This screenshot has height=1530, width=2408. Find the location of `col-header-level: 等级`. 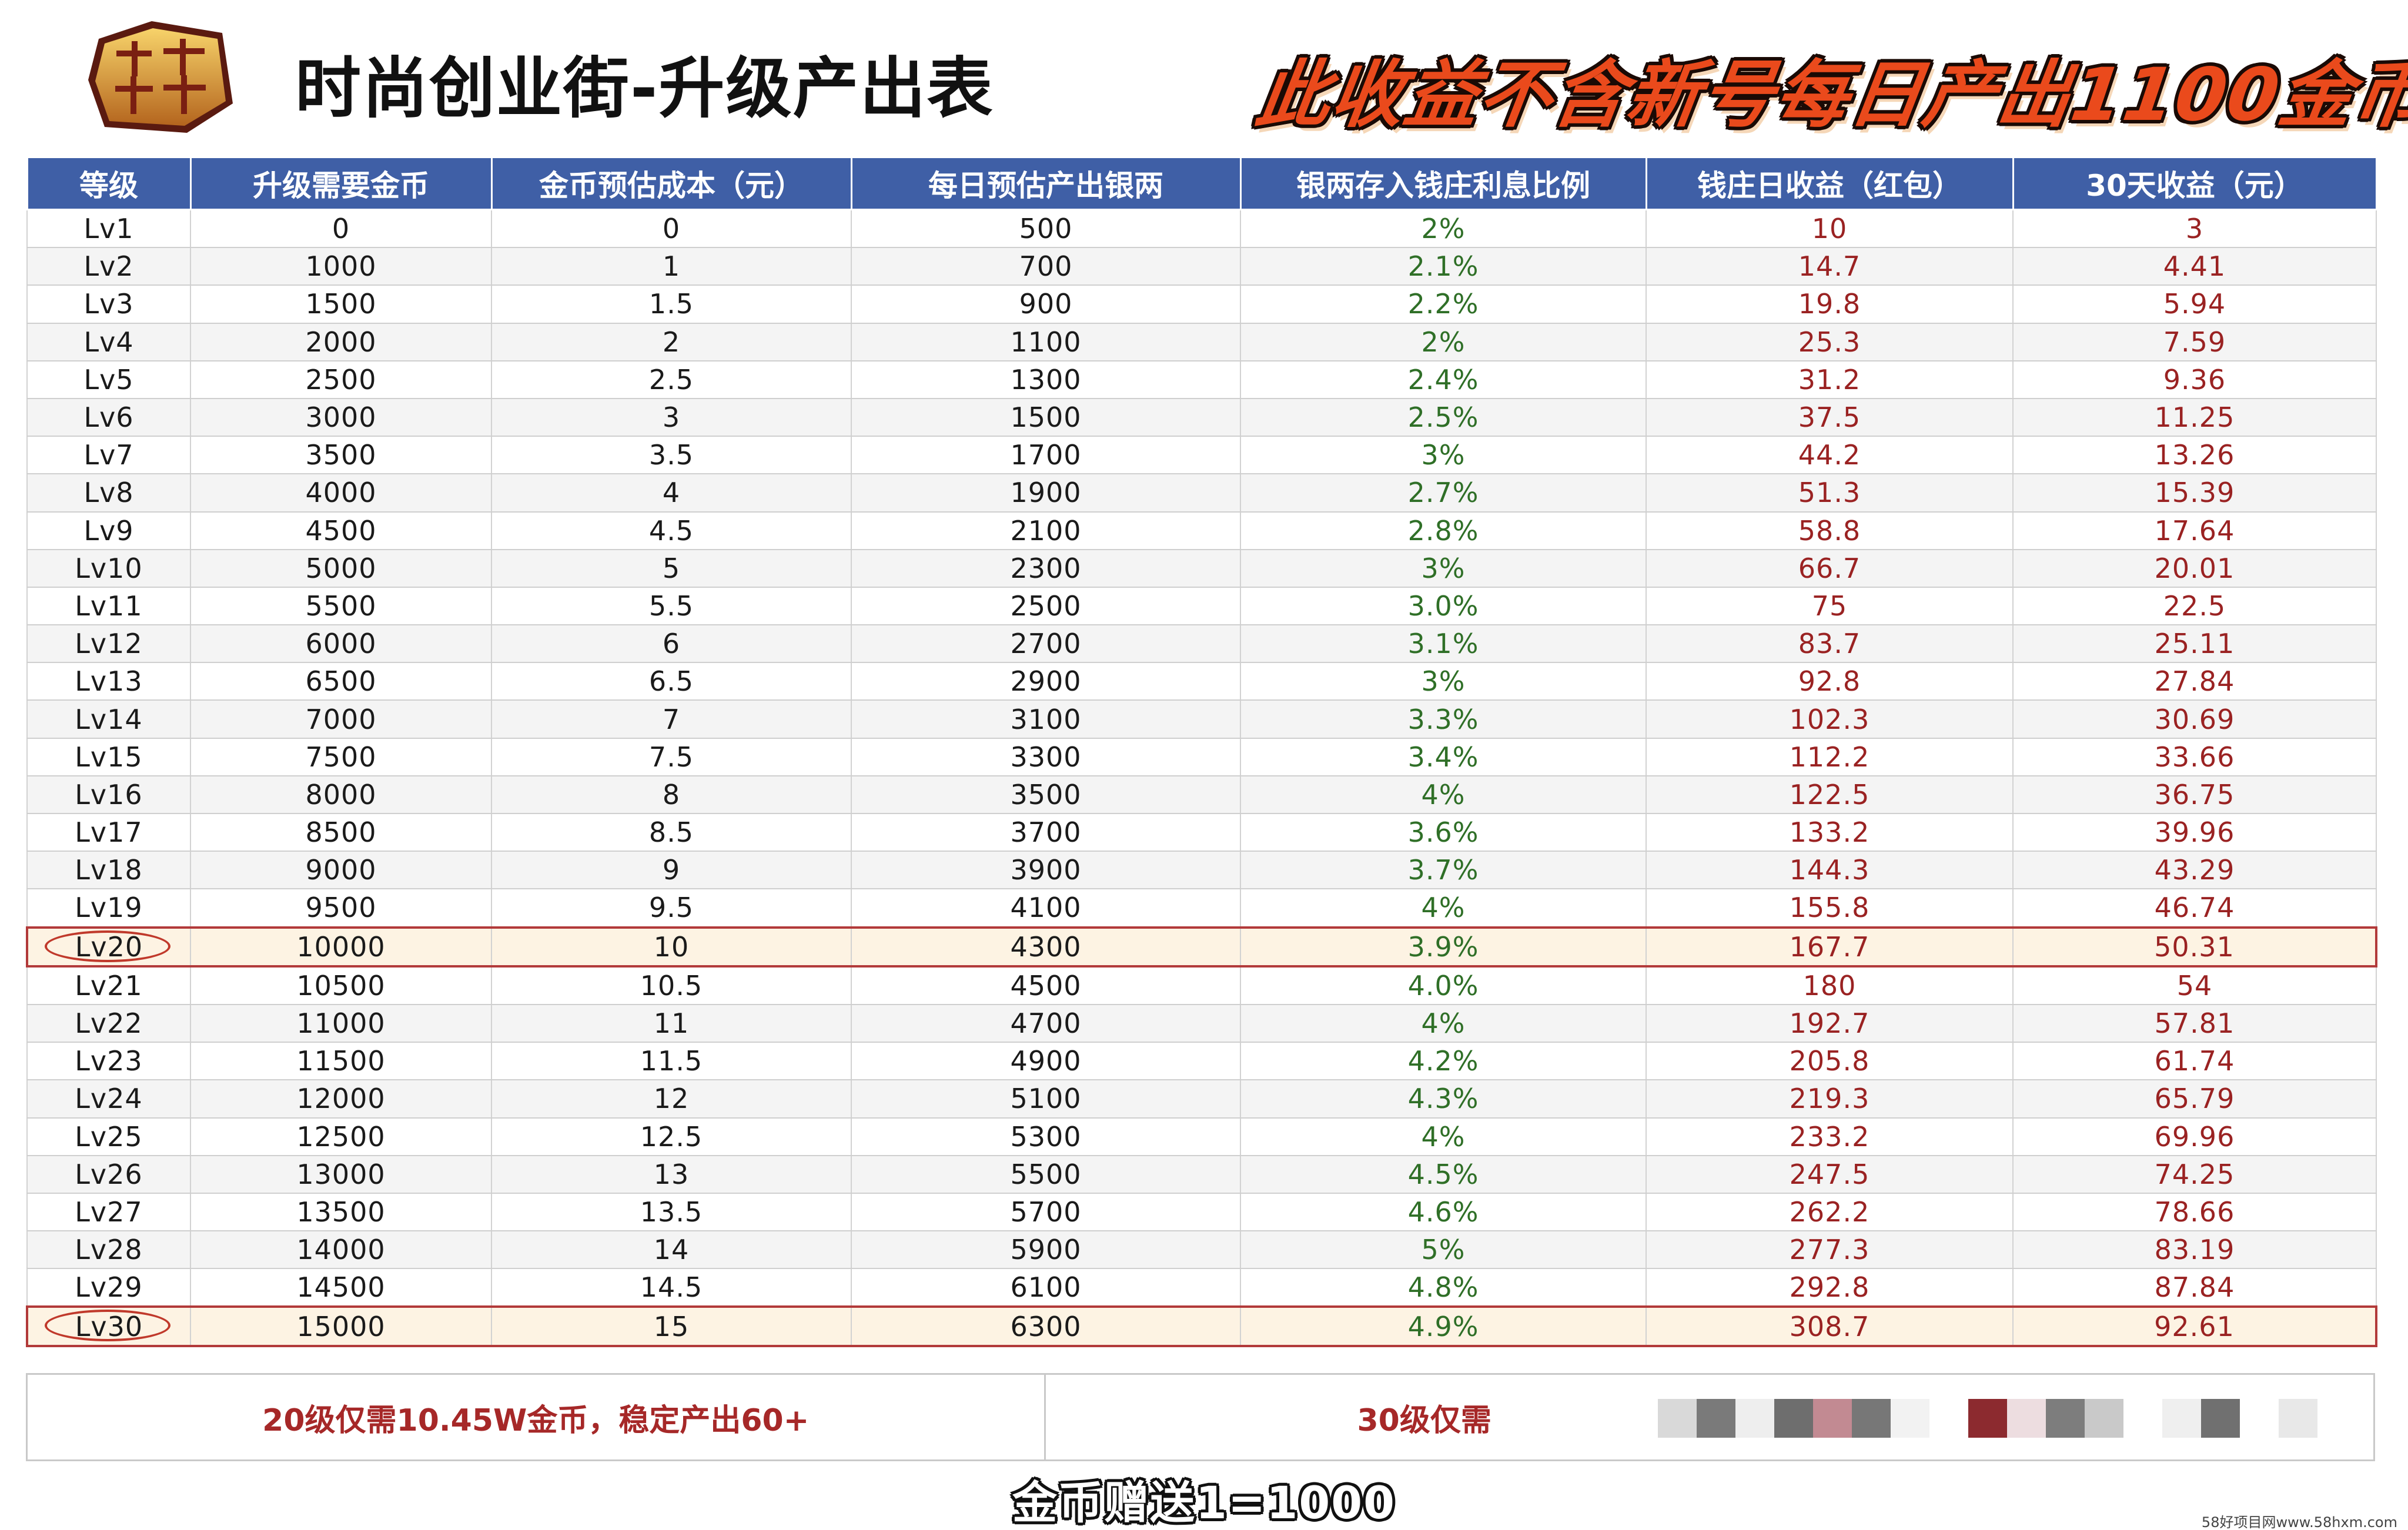

col-header-level: 等级 is located at coordinates (109, 183).